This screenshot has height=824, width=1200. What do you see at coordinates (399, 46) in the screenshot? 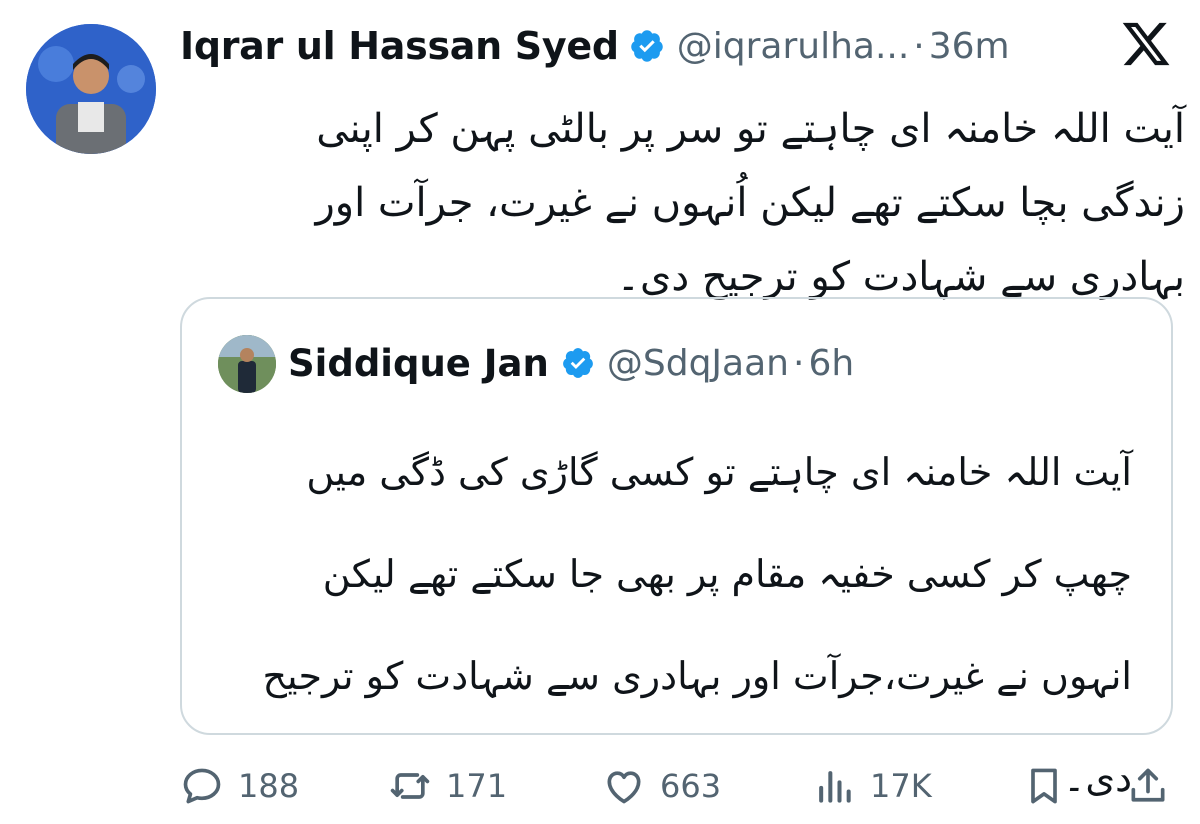
I see `author-name: Iqrar ul Hassan Syed` at bounding box center [399, 46].